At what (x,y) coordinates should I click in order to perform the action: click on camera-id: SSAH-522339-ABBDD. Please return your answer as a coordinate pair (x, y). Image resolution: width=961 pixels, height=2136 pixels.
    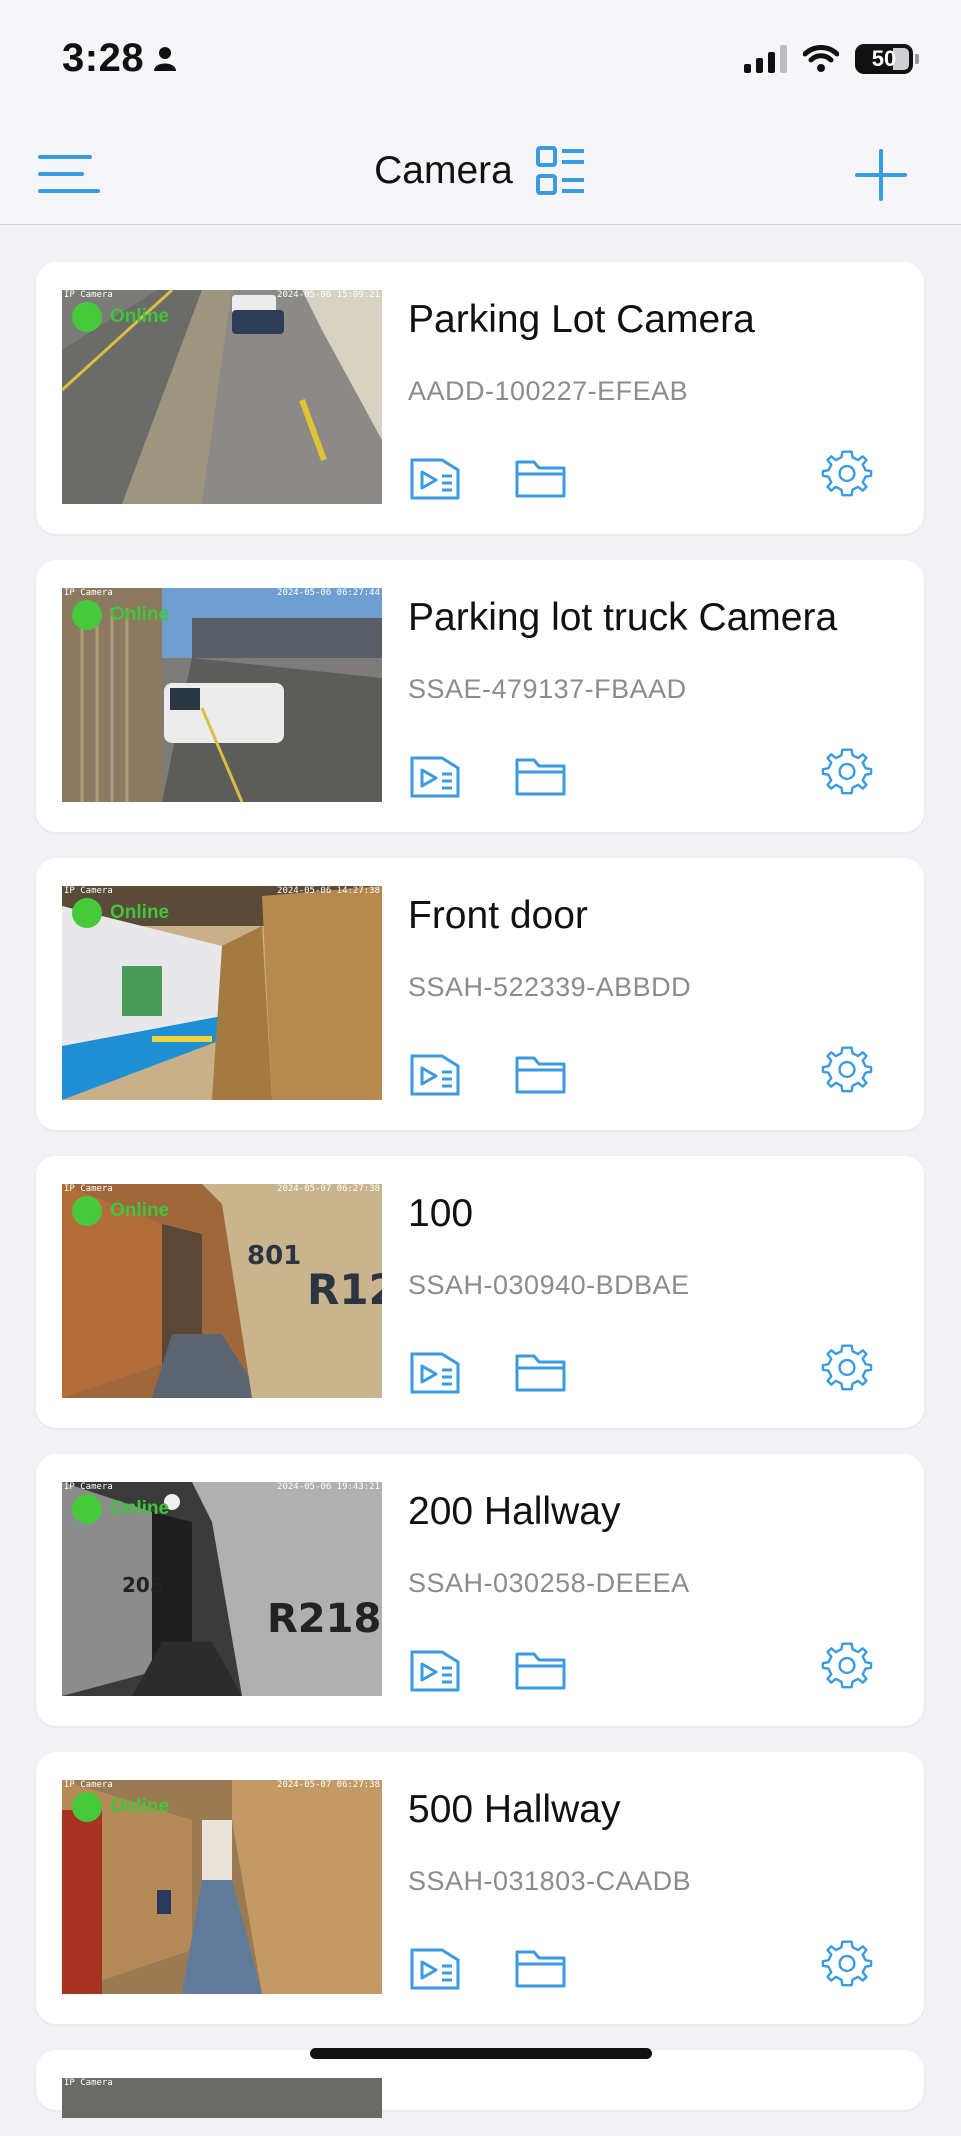
    Looking at the image, I should click on (550, 987).